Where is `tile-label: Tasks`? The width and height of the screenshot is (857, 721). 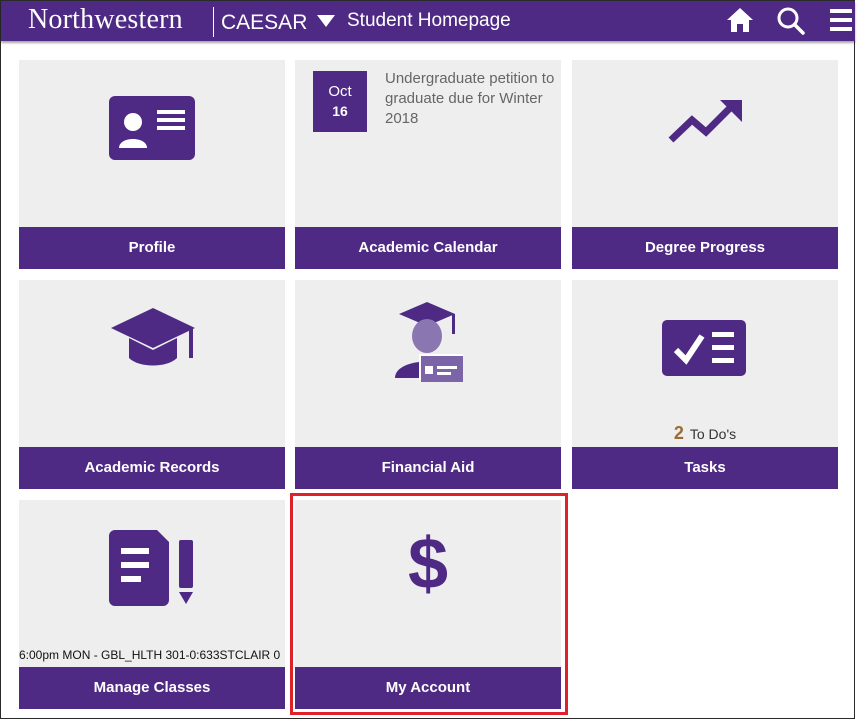 tile-label: Tasks is located at coordinates (705, 468).